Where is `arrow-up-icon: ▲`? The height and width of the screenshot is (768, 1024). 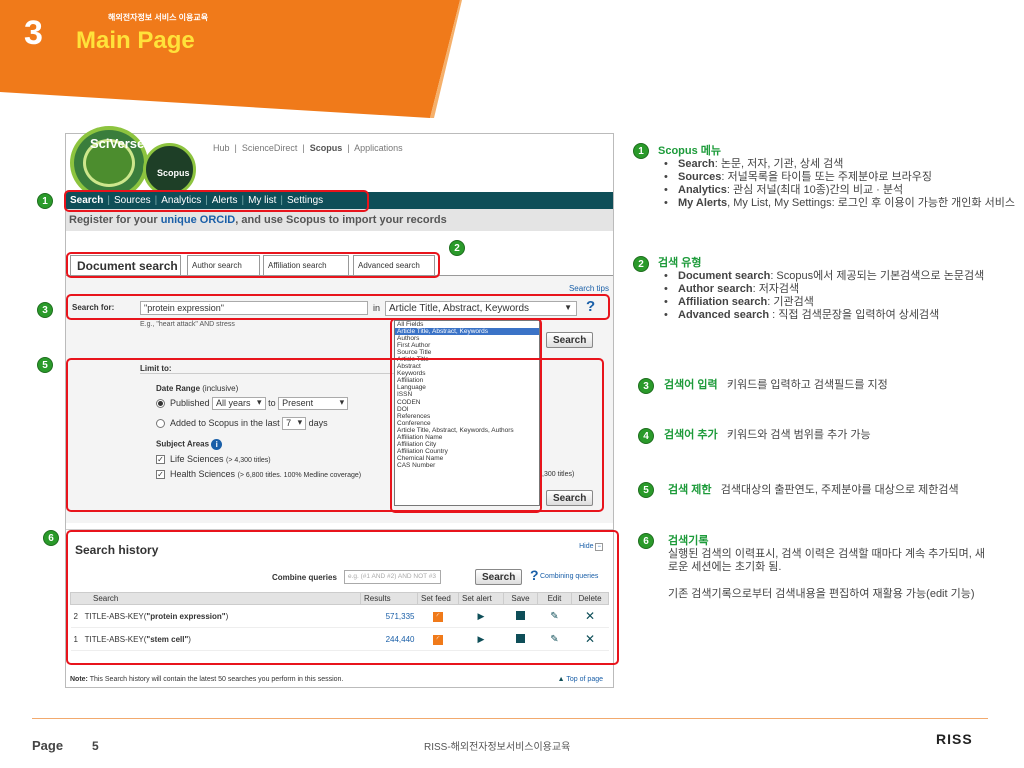 arrow-up-icon: ▲ is located at coordinates (561, 679).